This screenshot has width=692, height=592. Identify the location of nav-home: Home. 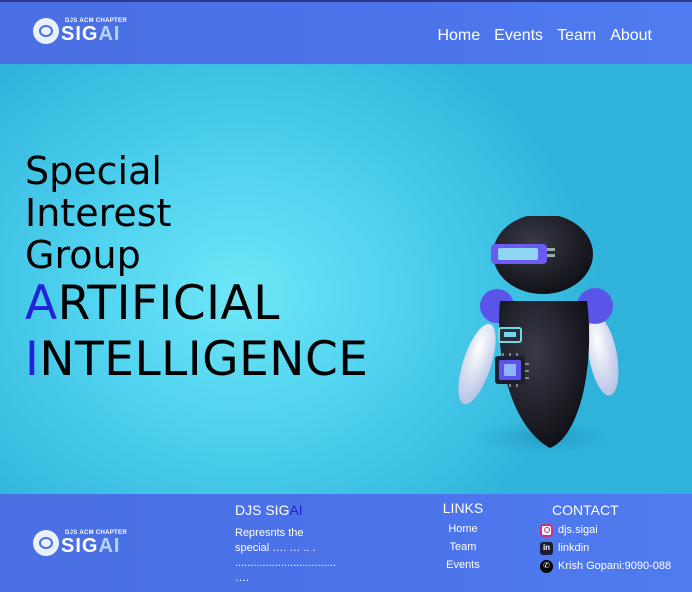
(458, 36).